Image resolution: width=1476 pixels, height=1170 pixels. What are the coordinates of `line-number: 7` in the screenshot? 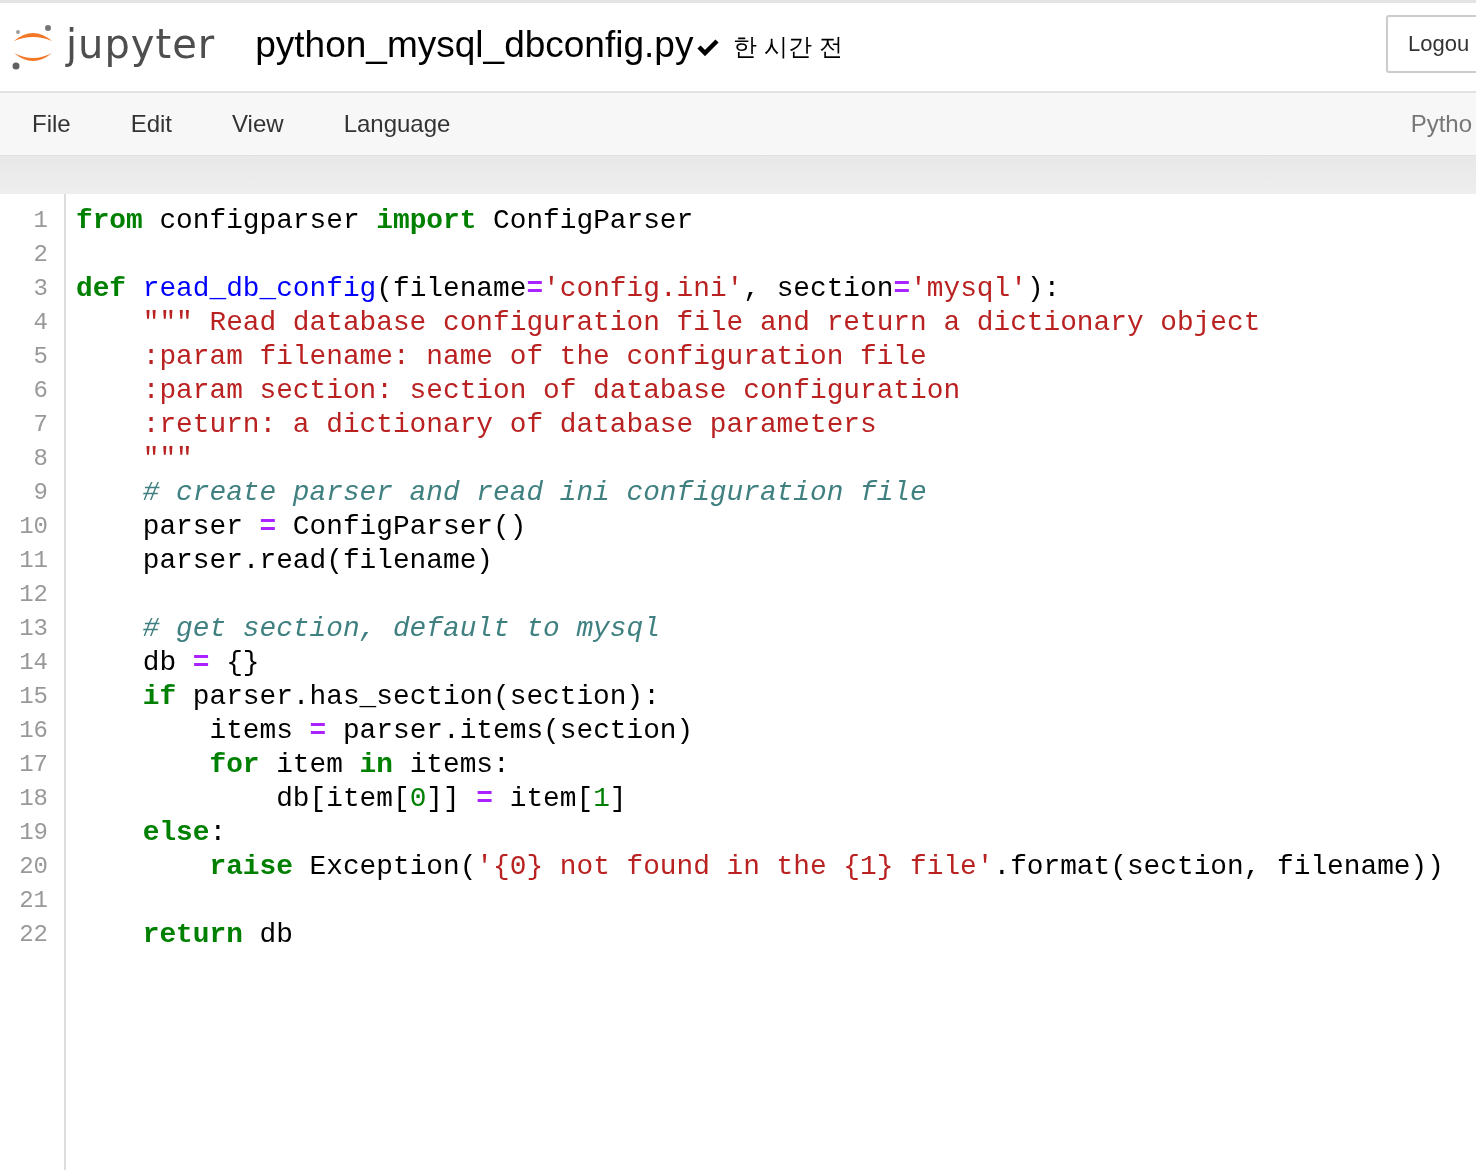 It's located at (40, 425).